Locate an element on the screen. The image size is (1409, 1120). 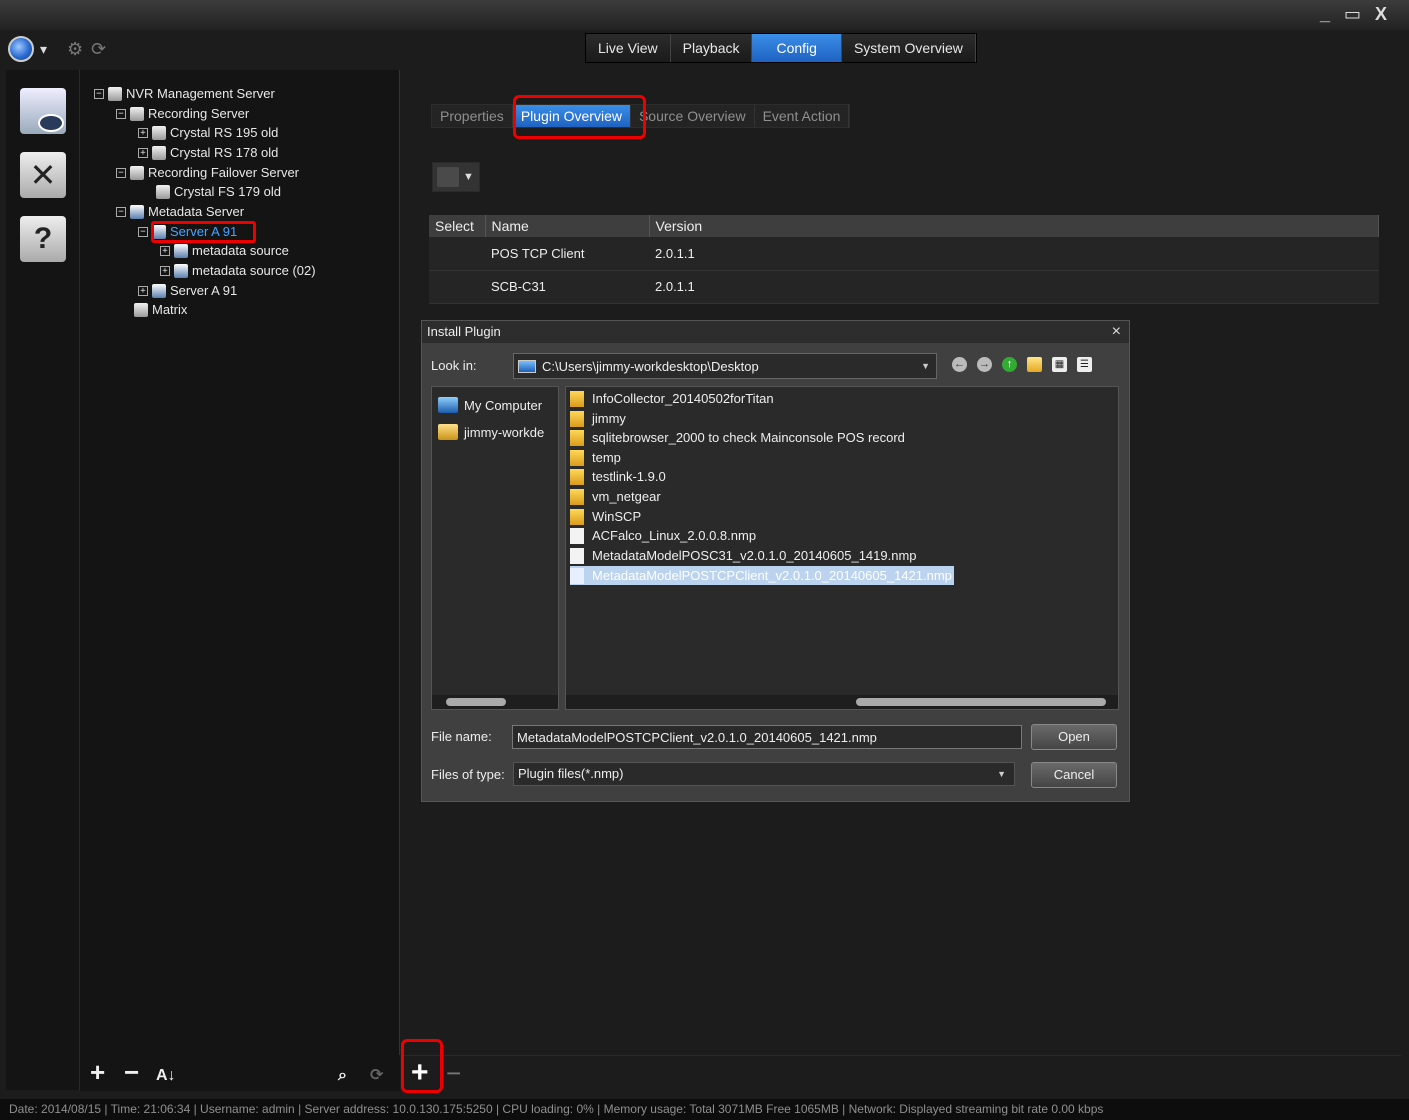
computer-icon is located at coordinates (448, 405).